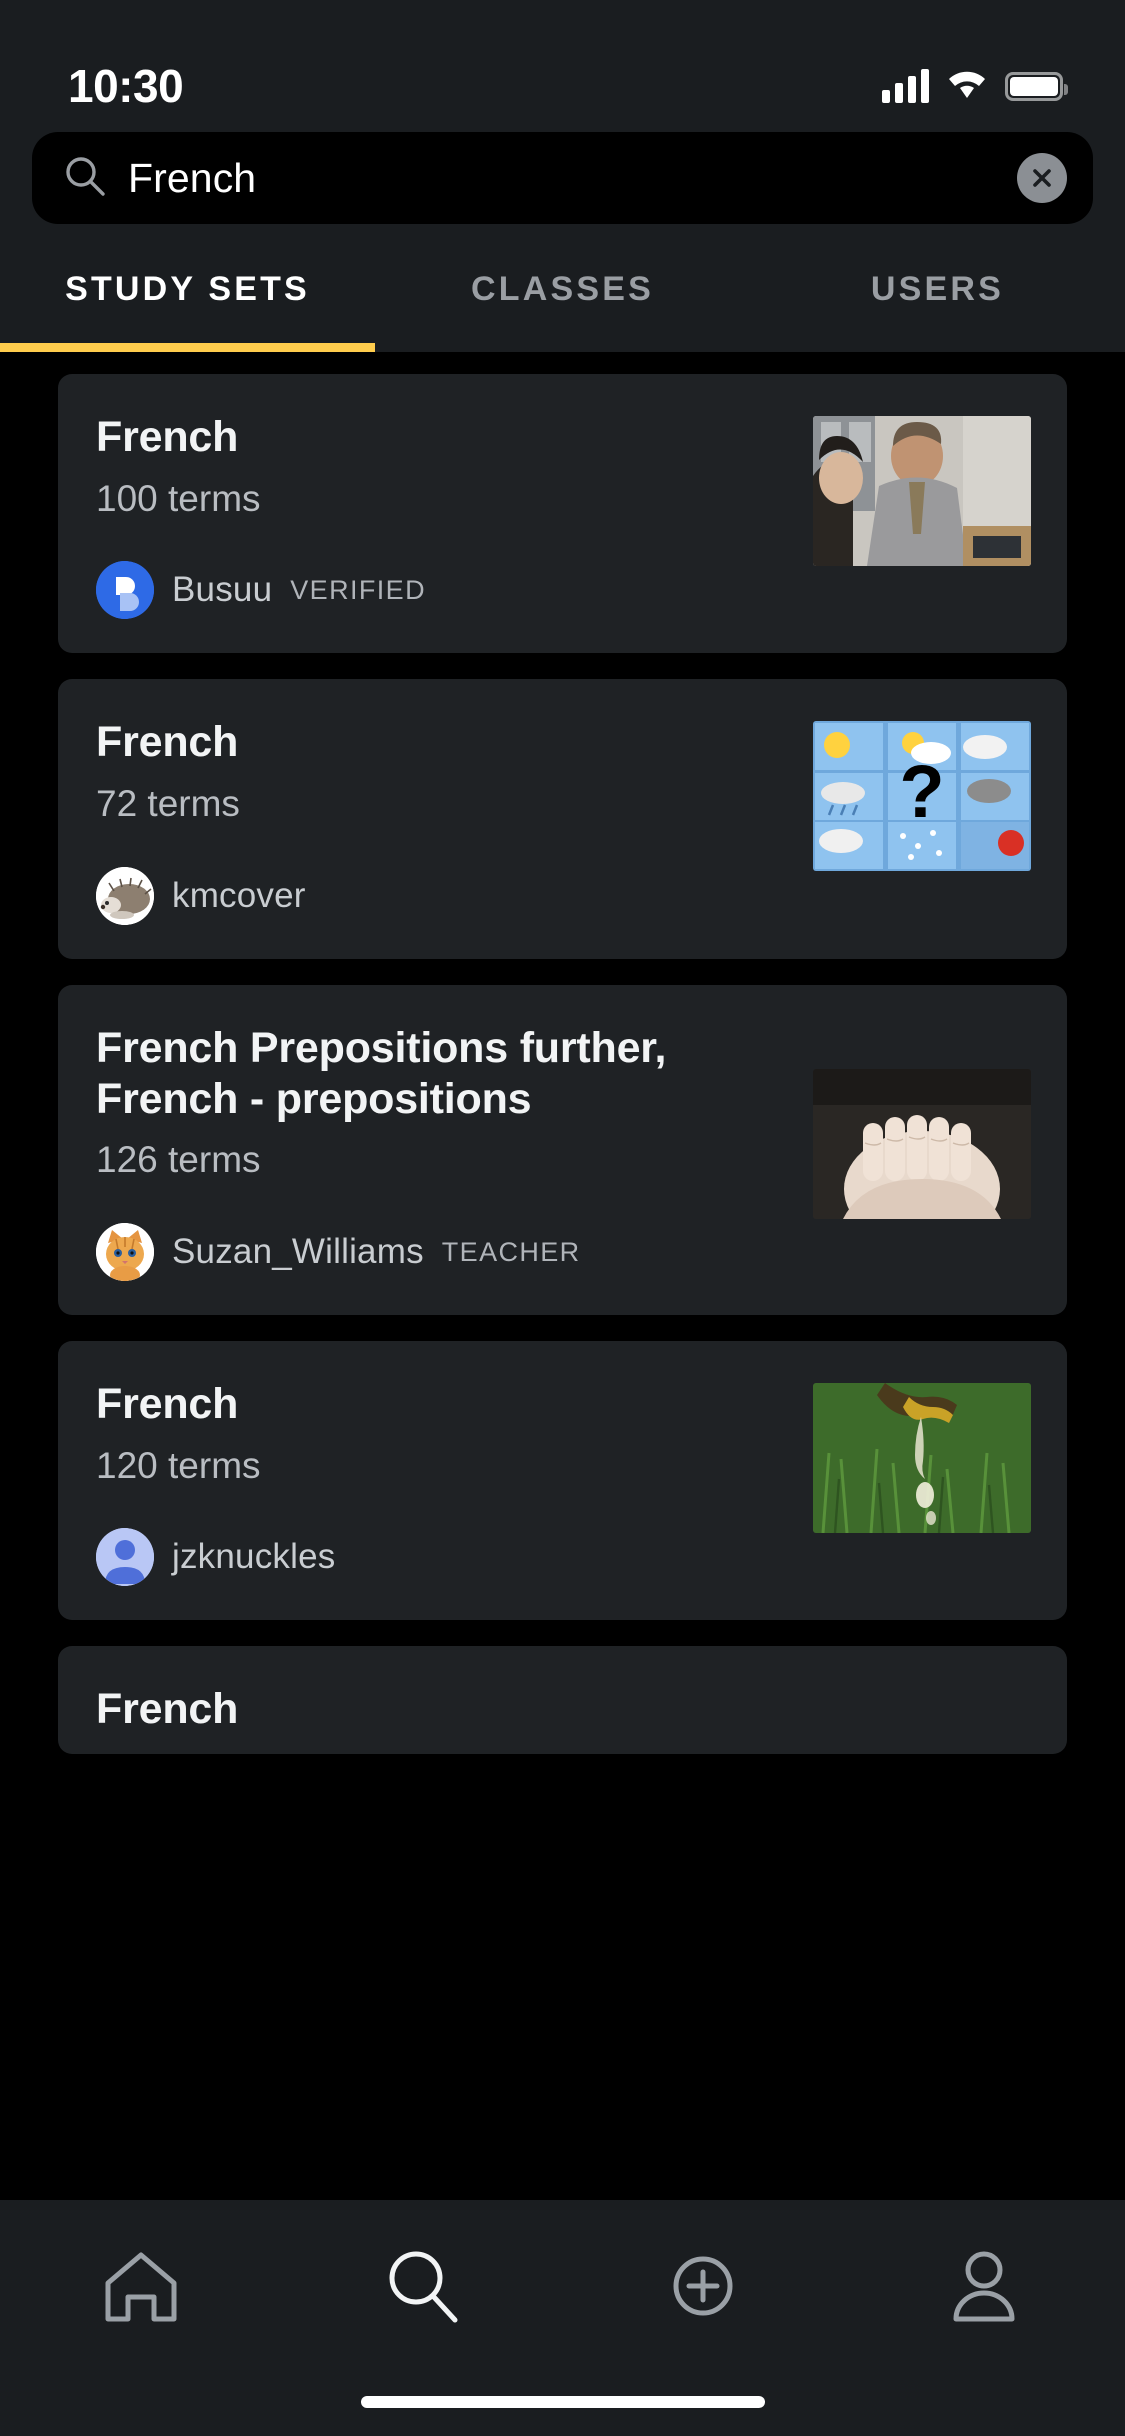 The width and height of the screenshot is (1125, 2436). I want to click on search-input: French, so click(561, 178).